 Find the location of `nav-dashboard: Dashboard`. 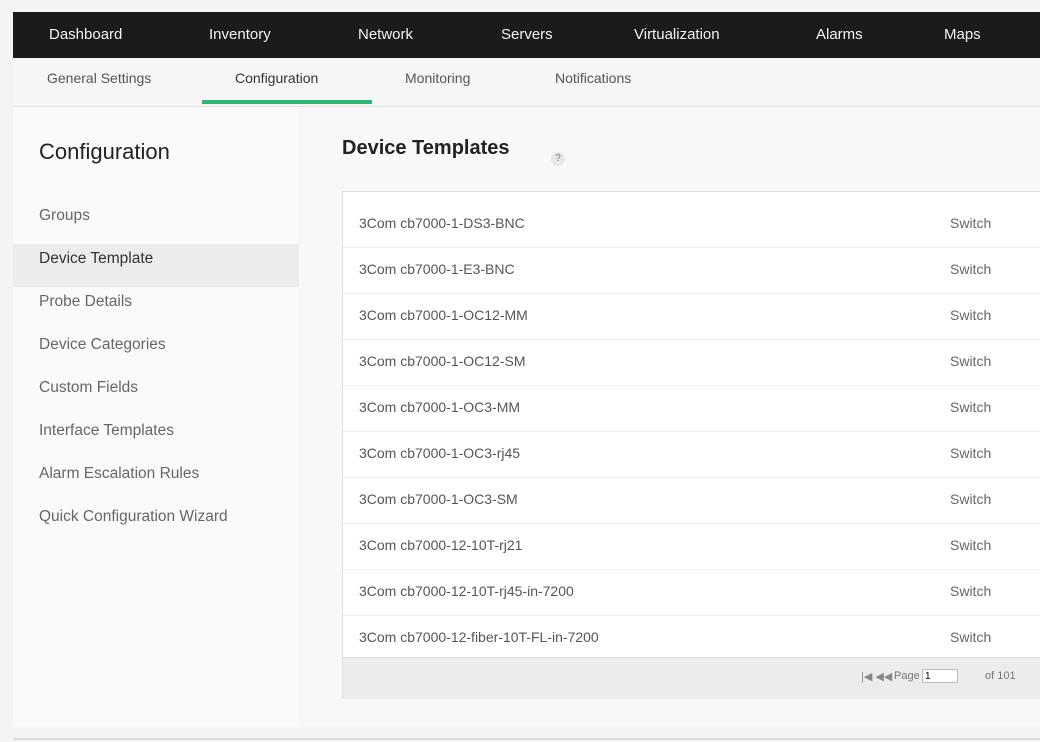

nav-dashboard: Dashboard is located at coordinates (85, 34).